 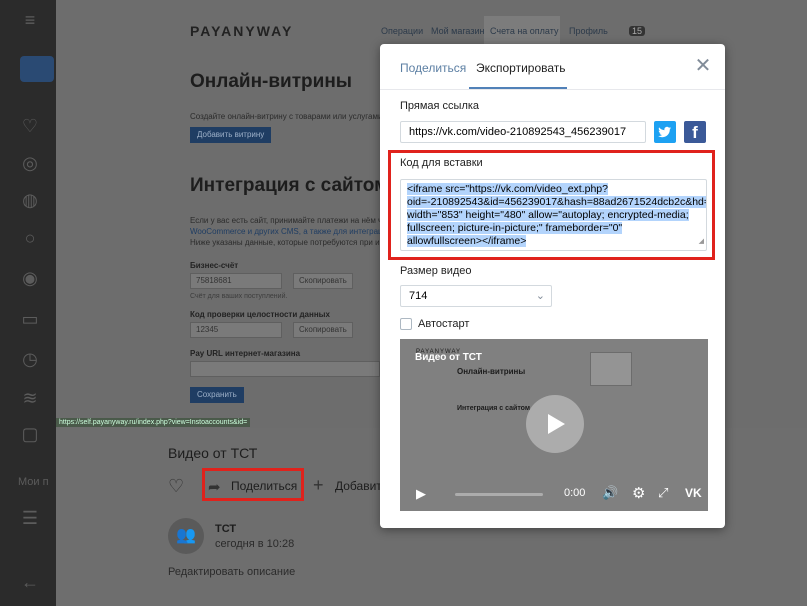 I want to click on list-icon: ☰, so click(x=30, y=518).